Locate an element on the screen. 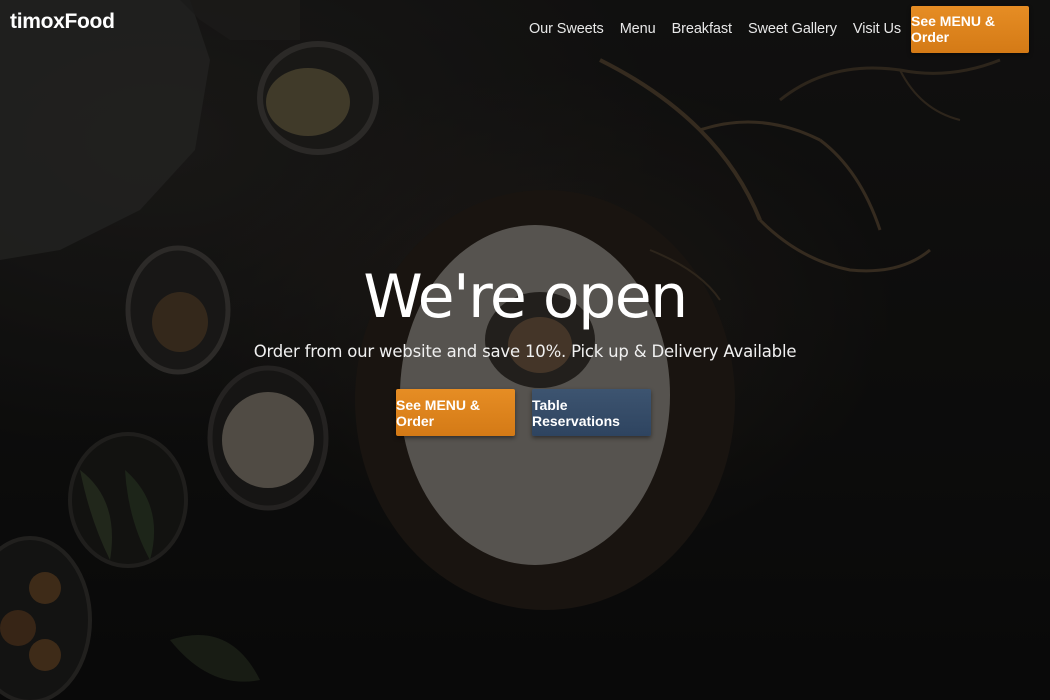 This screenshot has height=700, width=1050. hero-headline: We're open is located at coordinates (525, 297).